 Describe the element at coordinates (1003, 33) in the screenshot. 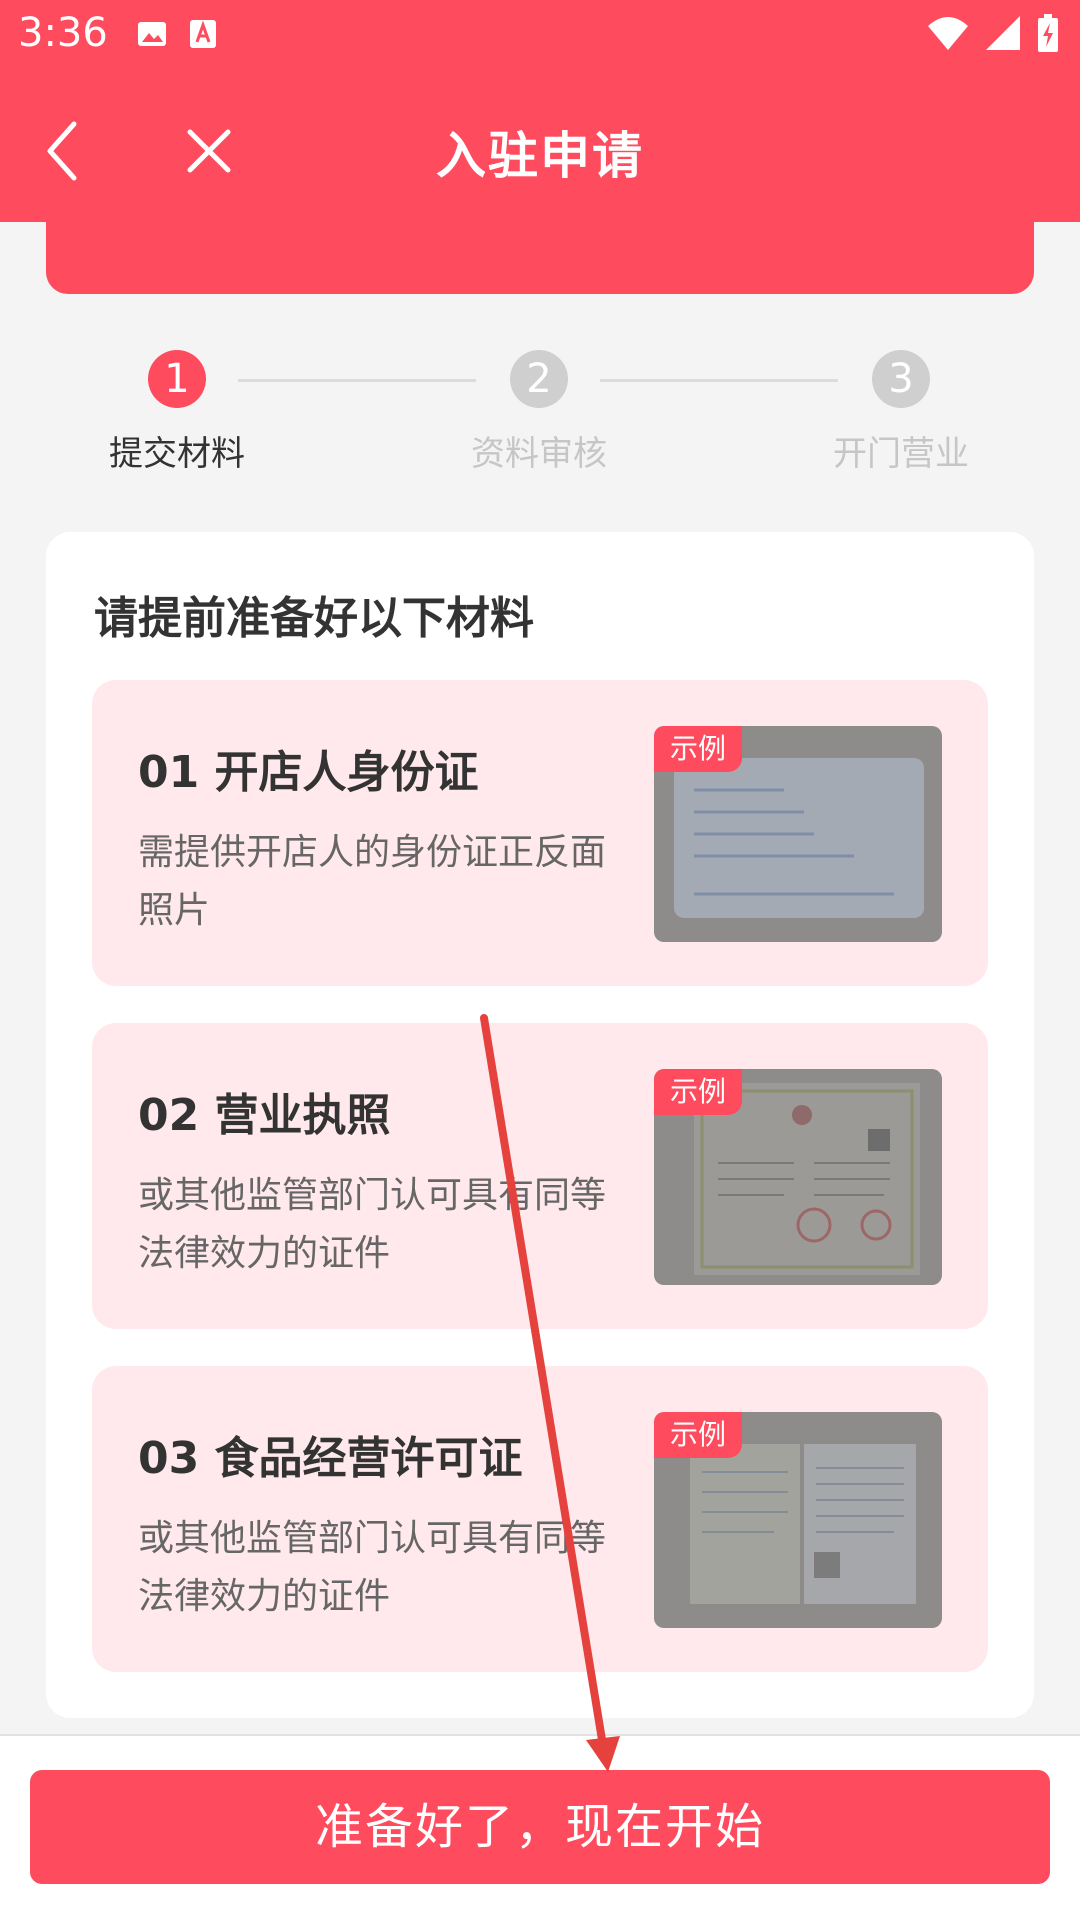

I see `signal-icon` at that location.